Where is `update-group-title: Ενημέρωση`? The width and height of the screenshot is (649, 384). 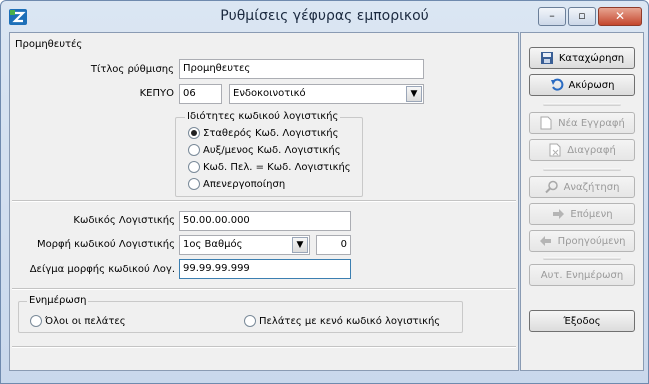 update-group-title: Ενημέρωση is located at coordinates (58, 300).